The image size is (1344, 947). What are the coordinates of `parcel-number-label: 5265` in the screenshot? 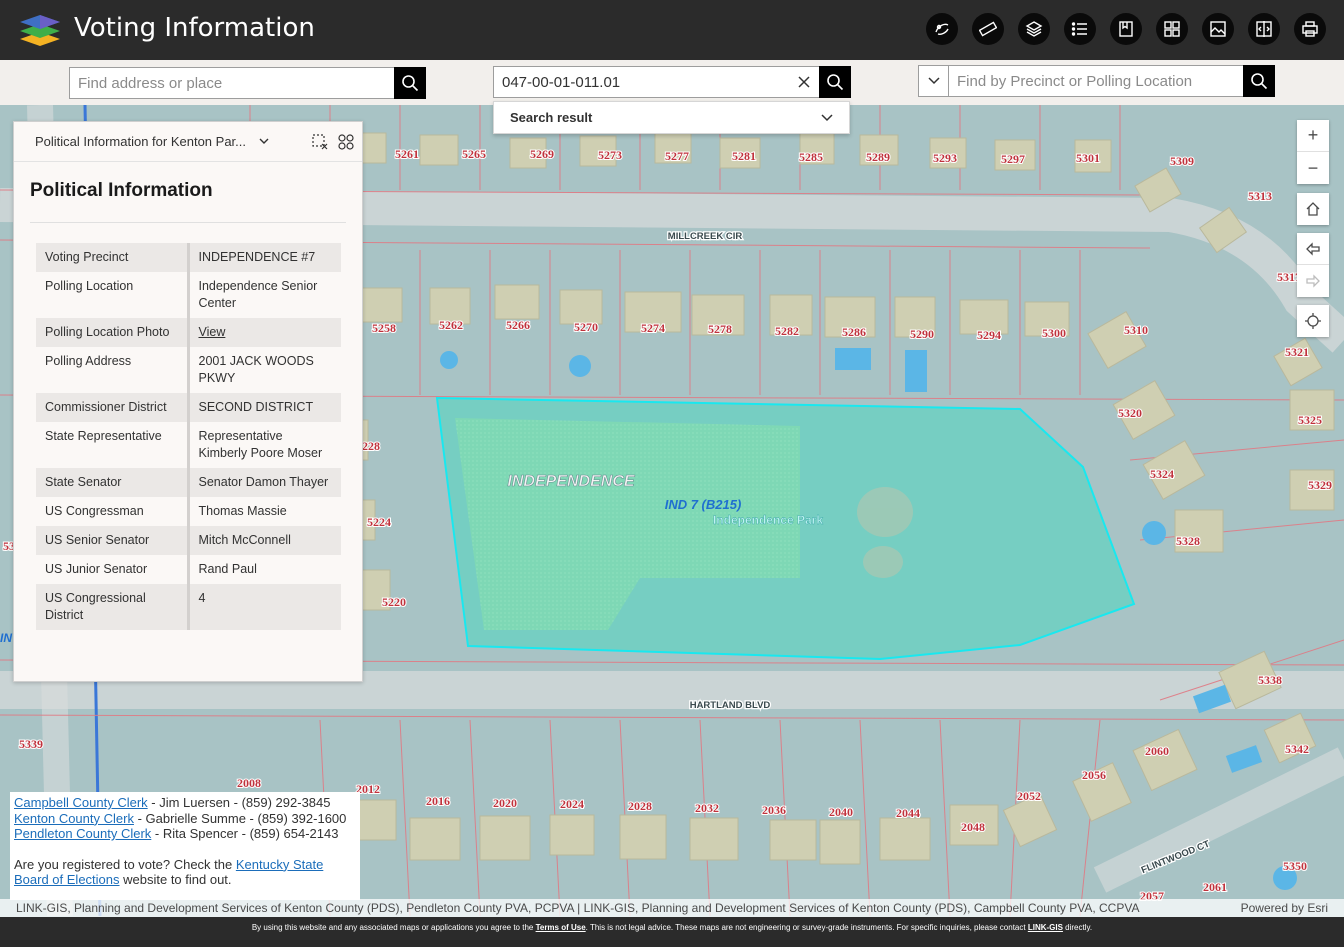 It's located at (474, 154).